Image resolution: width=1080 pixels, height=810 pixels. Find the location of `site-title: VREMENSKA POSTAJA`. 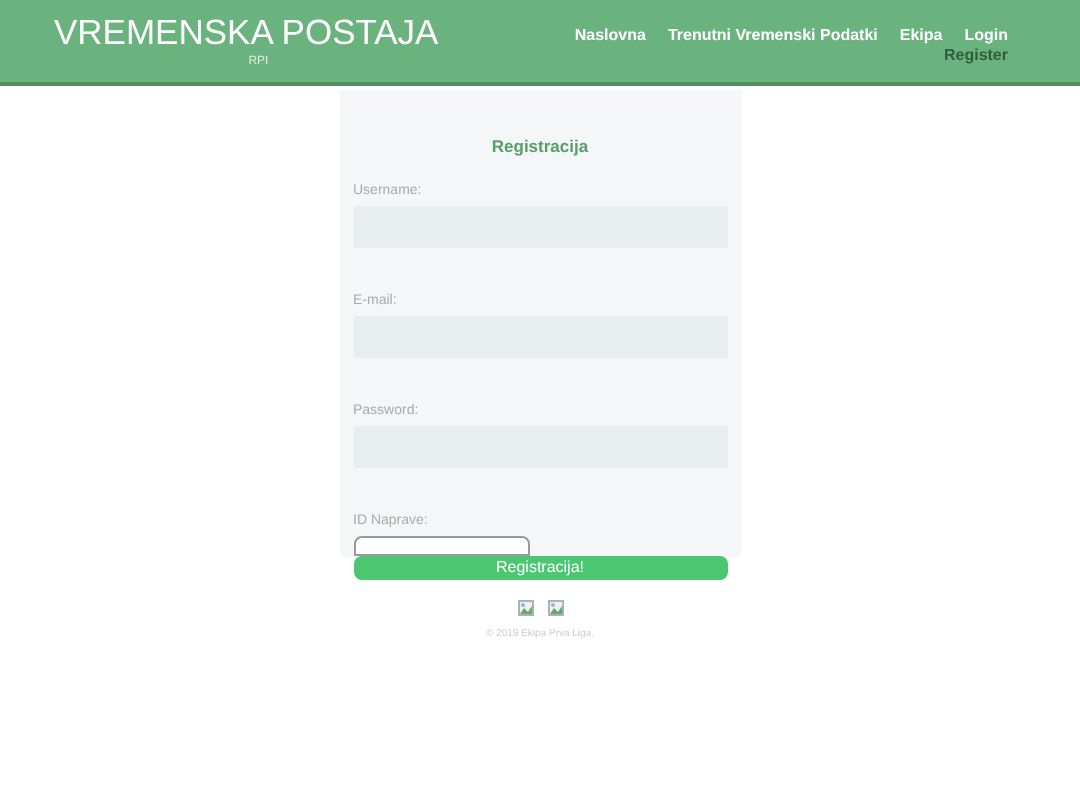

site-title: VREMENSKA POSTAJA is located at coordinates (246, 32).